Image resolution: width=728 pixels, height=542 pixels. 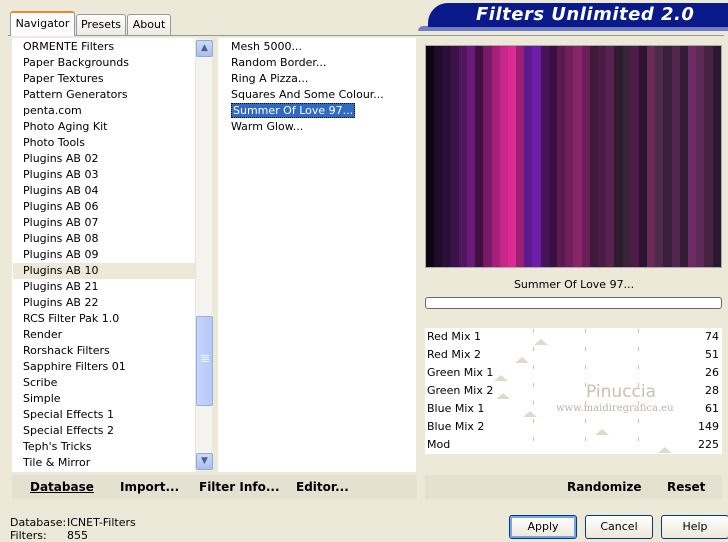 I want to click on slider-row: Blue Mix 2 149, so click(x=573, y=427).